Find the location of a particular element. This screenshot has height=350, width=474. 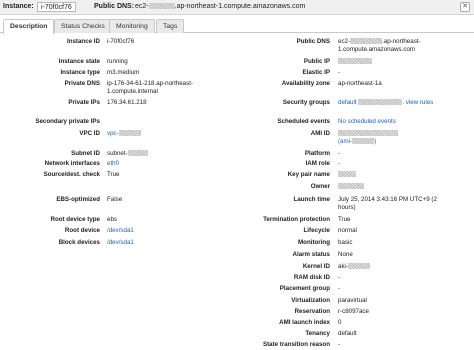

label-platform: Platform is located at coordinates (317, 153).